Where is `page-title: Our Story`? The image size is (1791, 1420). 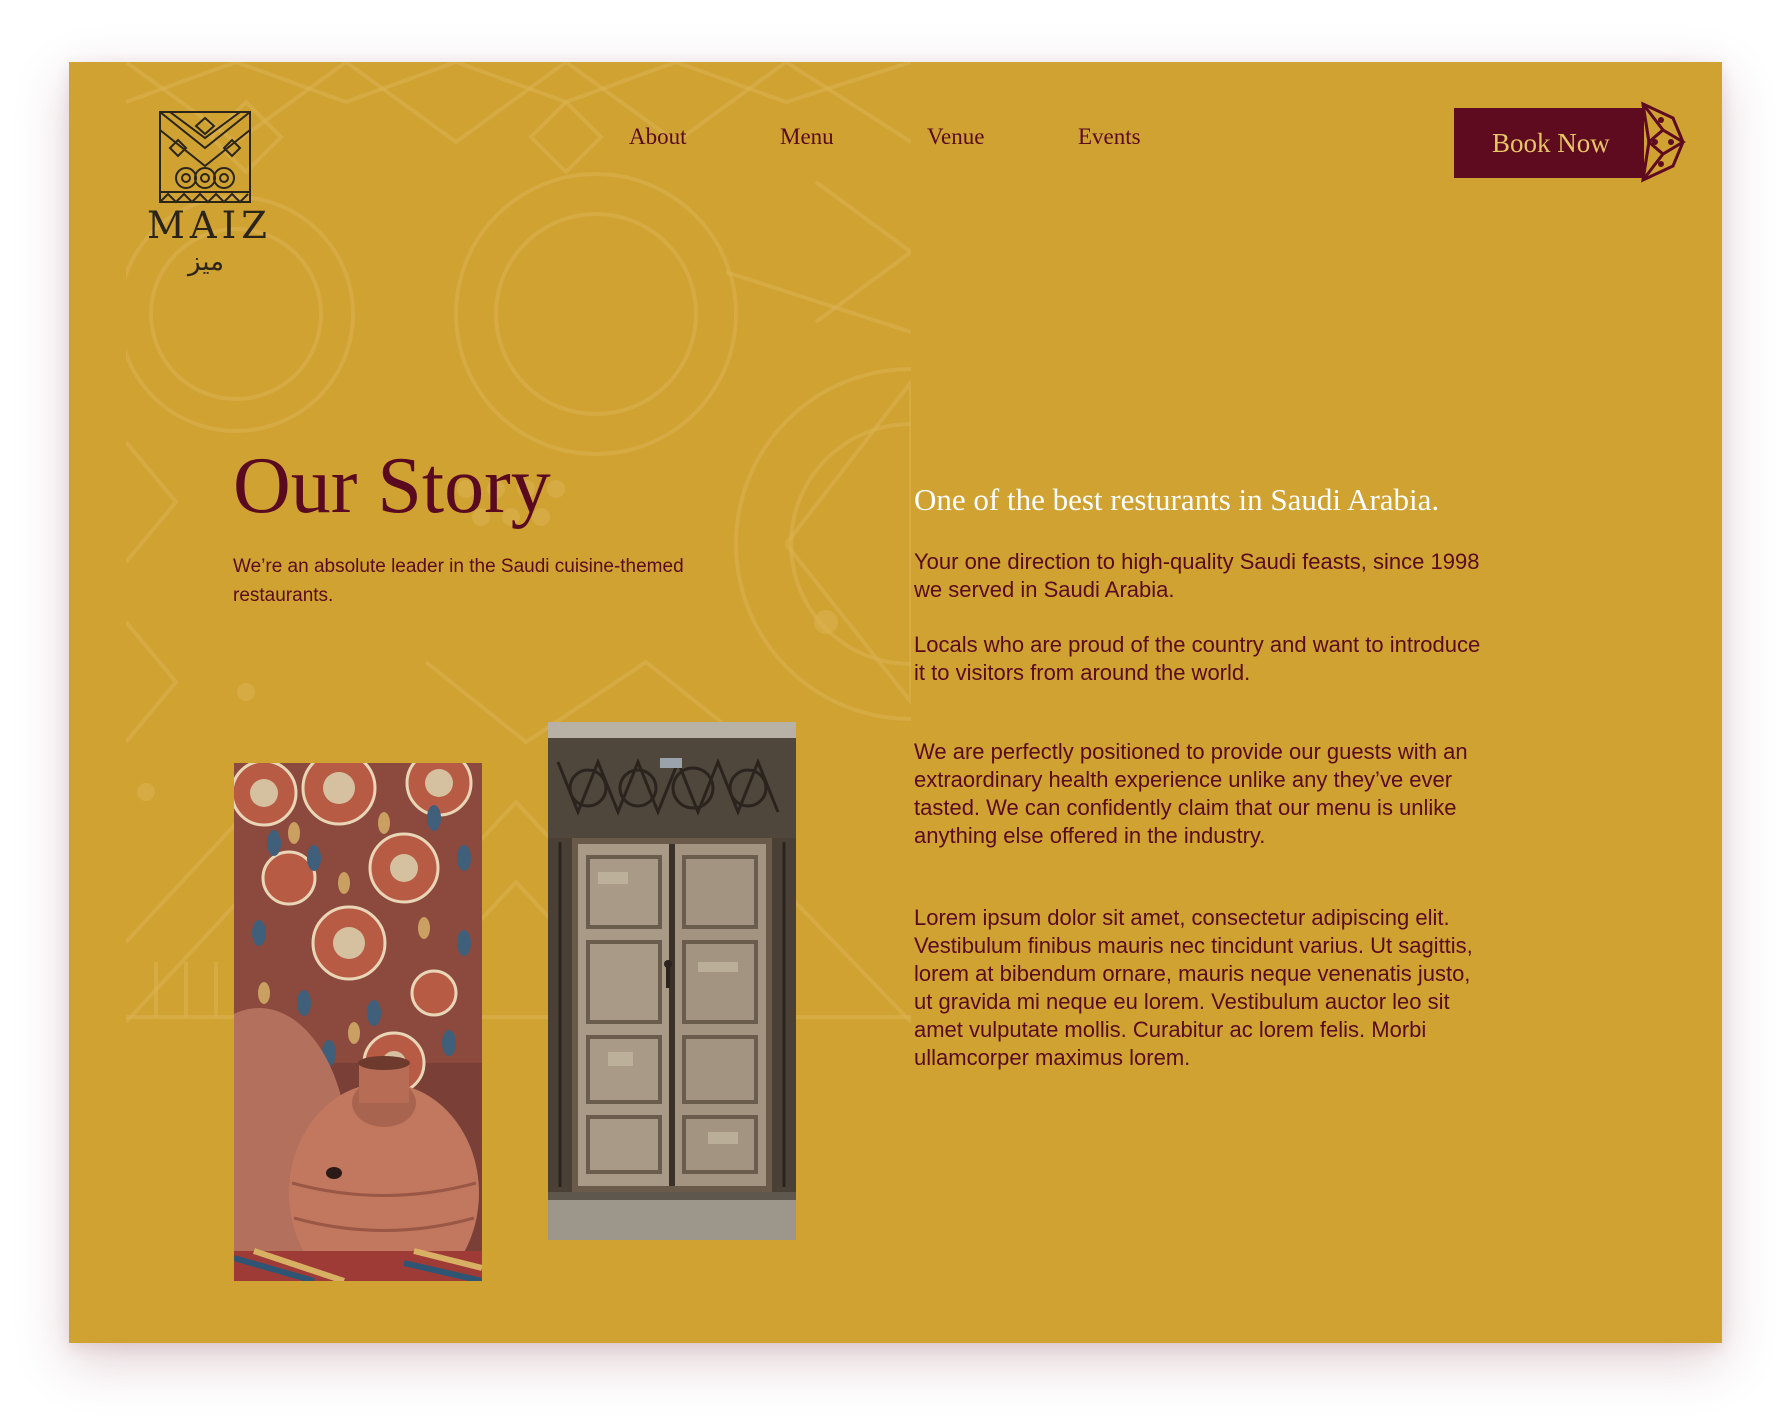 page-title: Our Story is located at coordinates (392, 486).